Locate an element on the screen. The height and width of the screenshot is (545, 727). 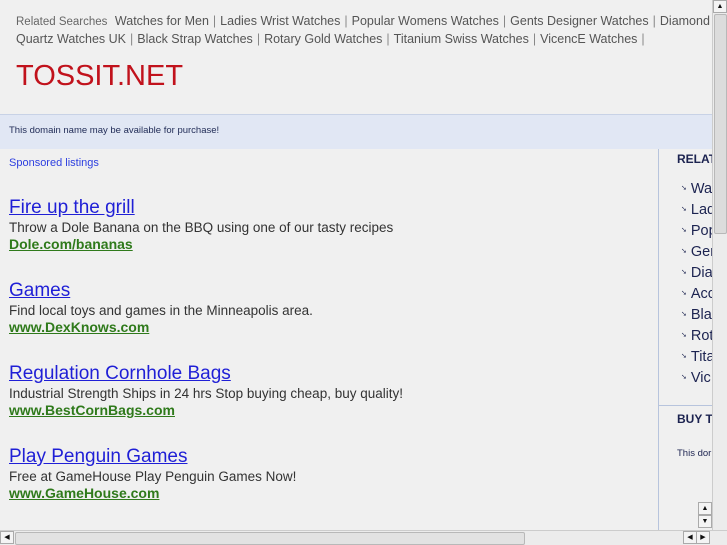
sidebar-related-item: ➘ Vic is located at coordinates (696, 378).